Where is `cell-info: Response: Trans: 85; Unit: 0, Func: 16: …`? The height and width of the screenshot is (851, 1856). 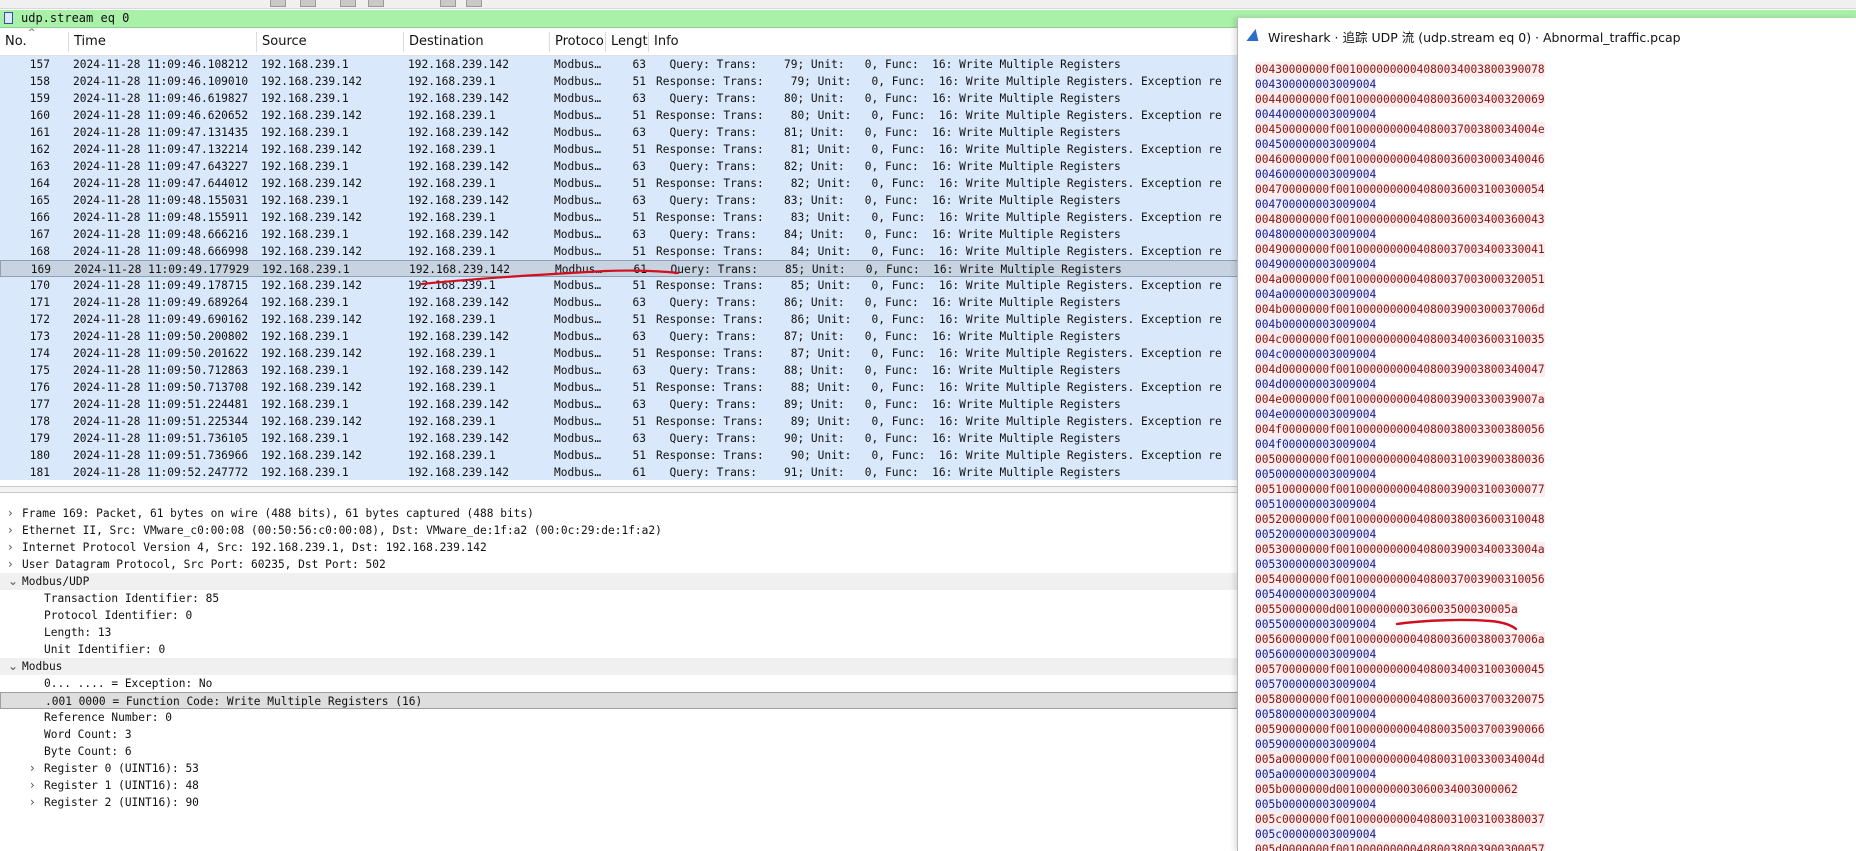 cell-info: Response: Trans: 85; Unit: 0, Func: 16: … is located at coordinates (939, 285).